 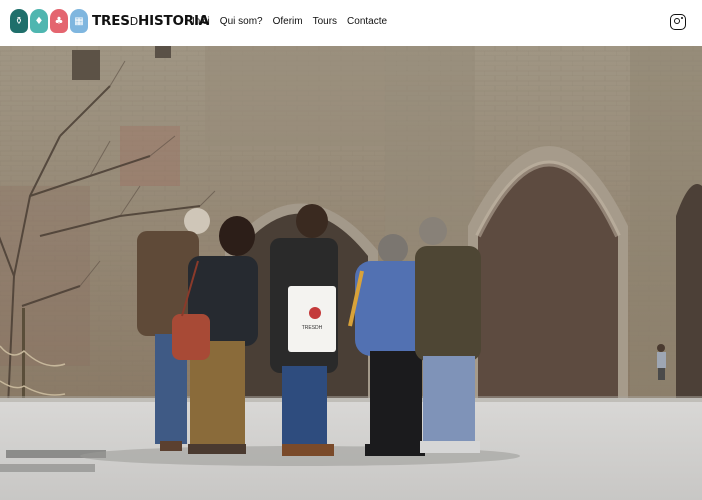 I want to click on instagram-icon, so click(x=678, y=22).